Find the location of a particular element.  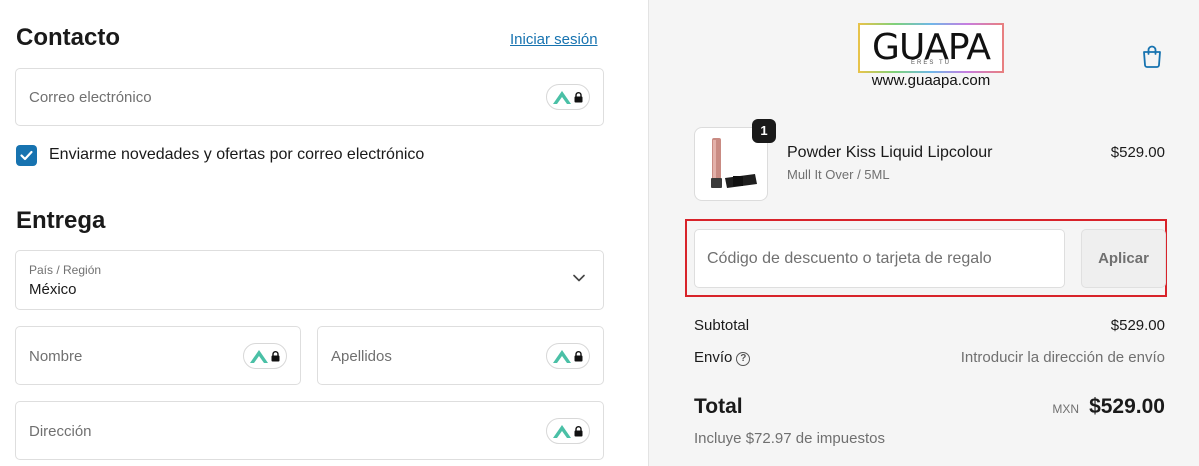

address-field: Dirección is located at coordinates (309, 430).